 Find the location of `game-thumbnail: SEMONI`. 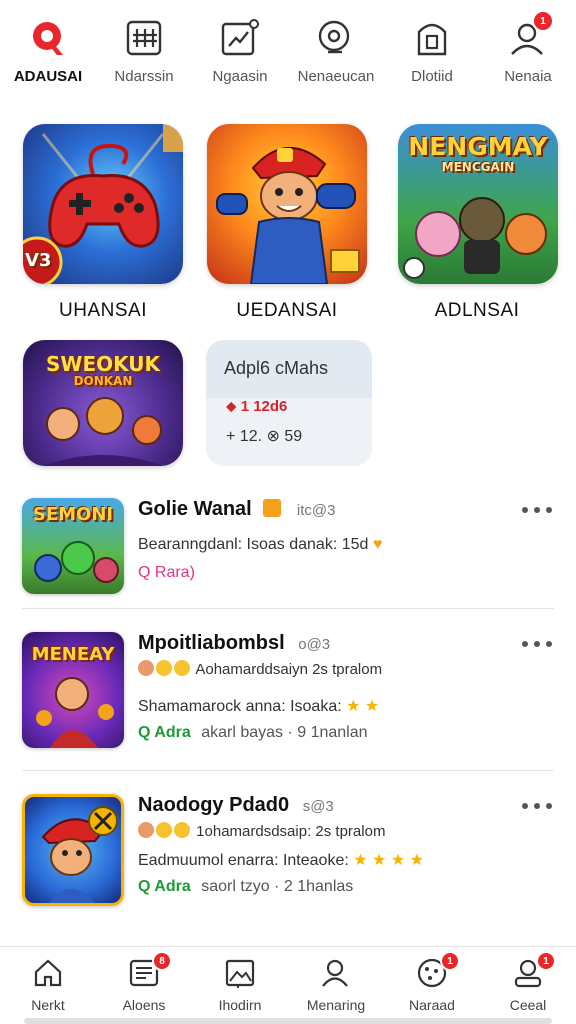

game-thumbnail: SEMONI is located at coordinates (73, 546).